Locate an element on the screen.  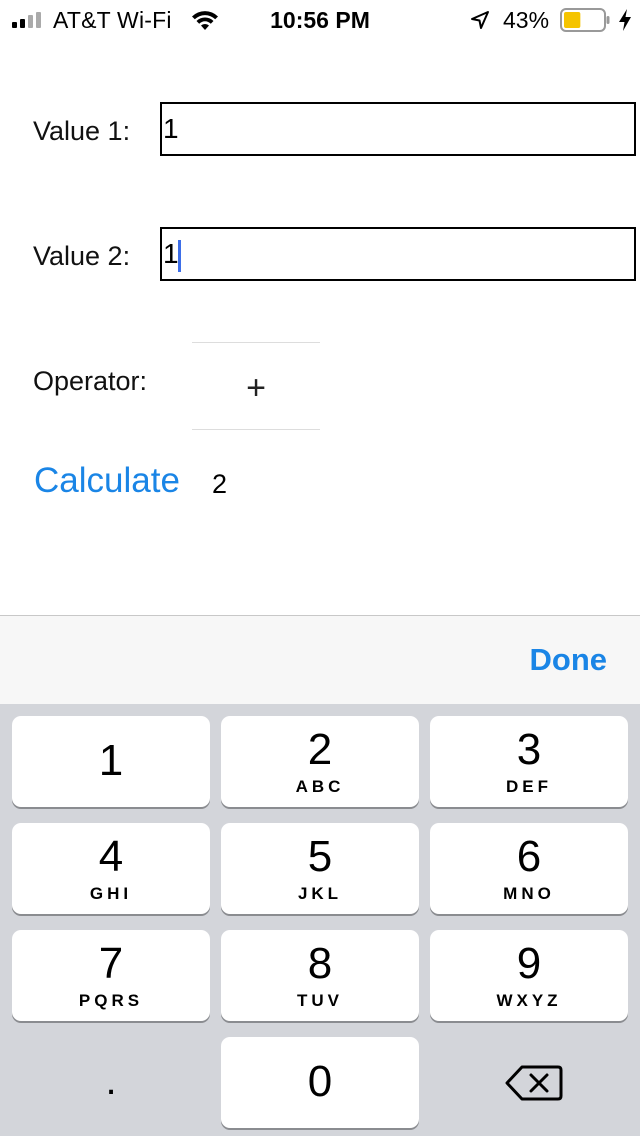
location-arrow-icon is located at coordinates (480, 20).